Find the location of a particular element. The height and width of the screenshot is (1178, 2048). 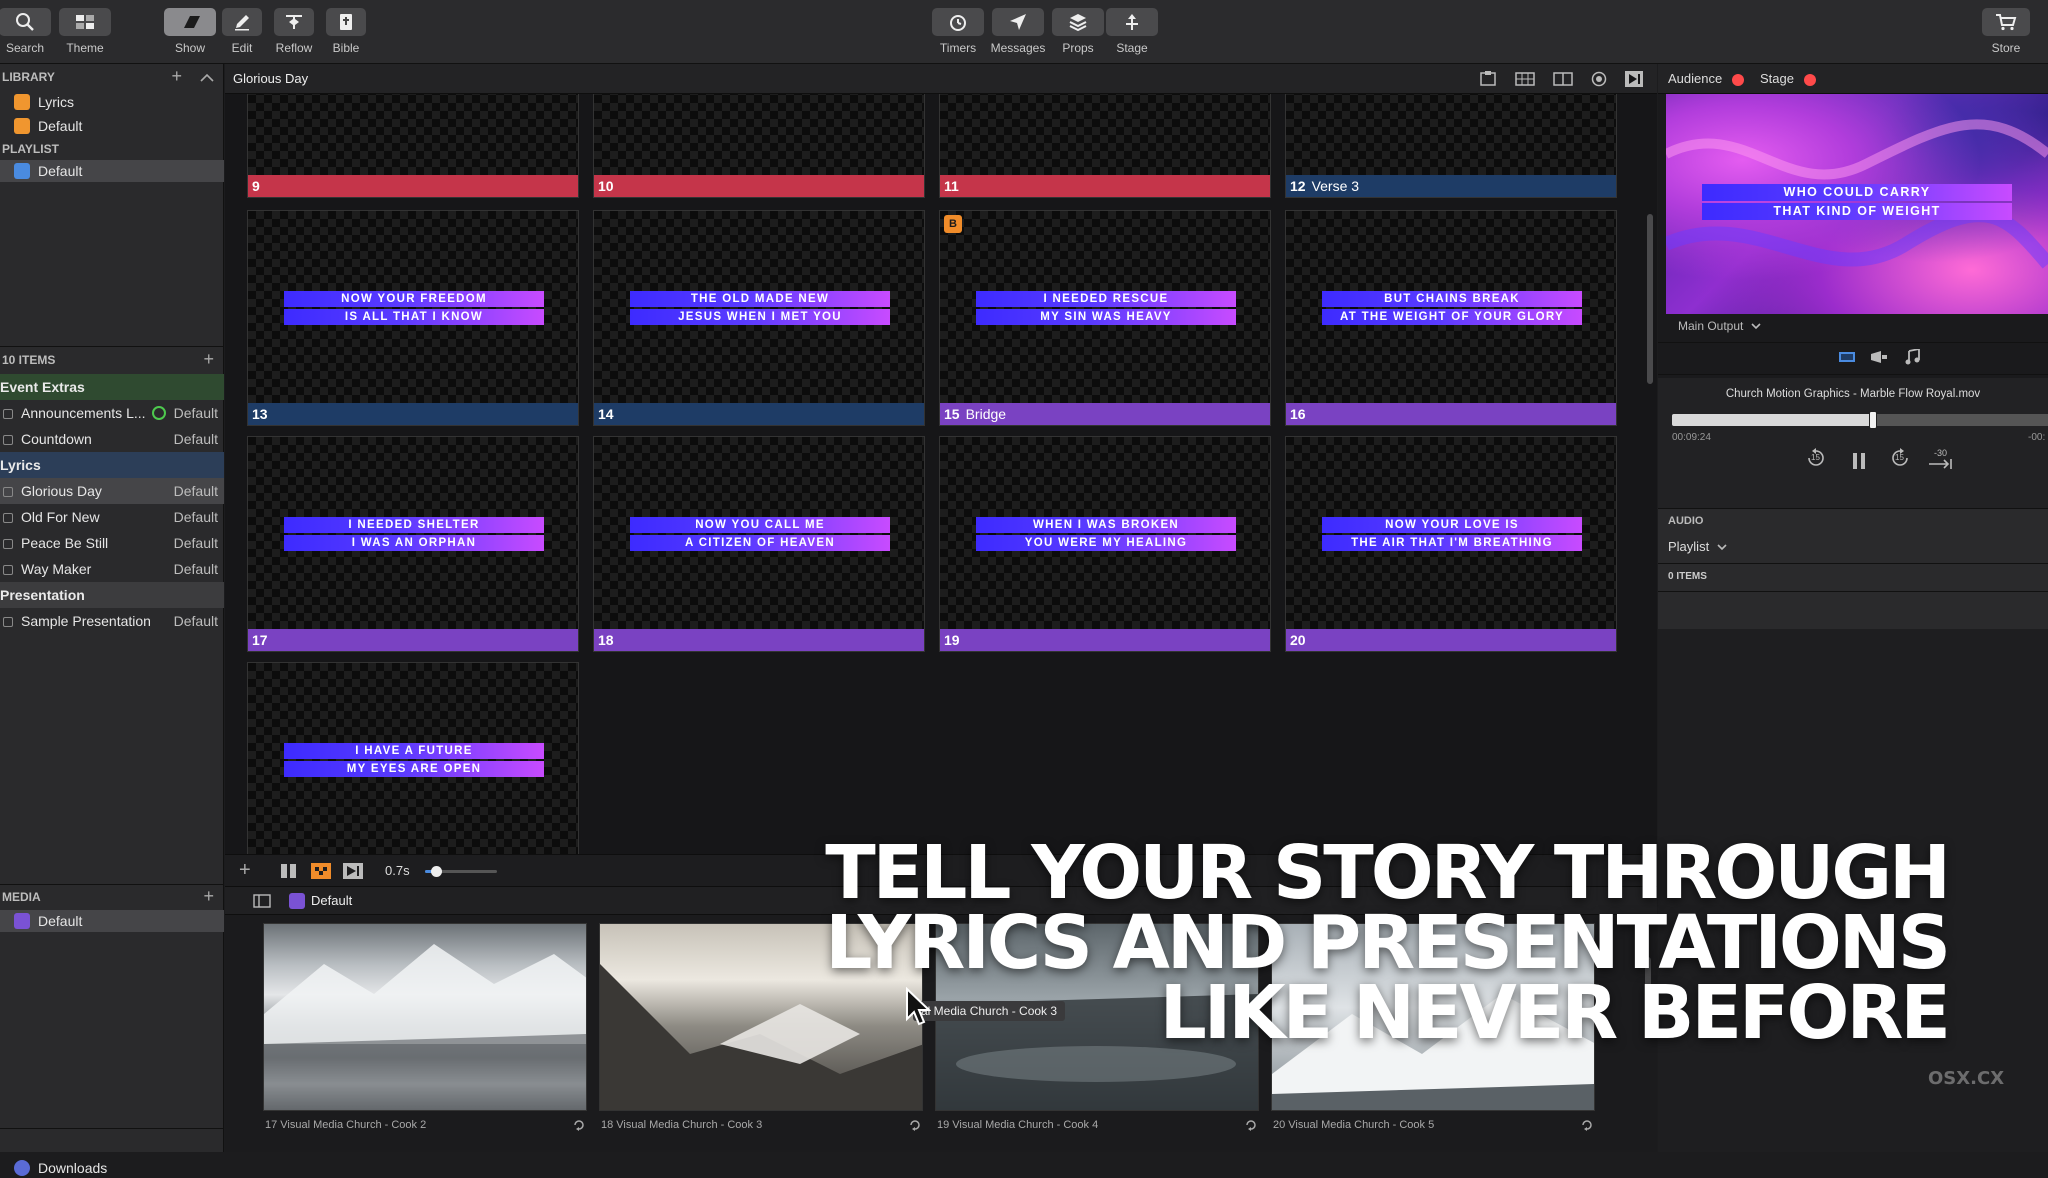

slide-thumbnail: THE OLD MADE NEW JESUS WHEN I MET YOU 14 is located at coordinates (759, 318).